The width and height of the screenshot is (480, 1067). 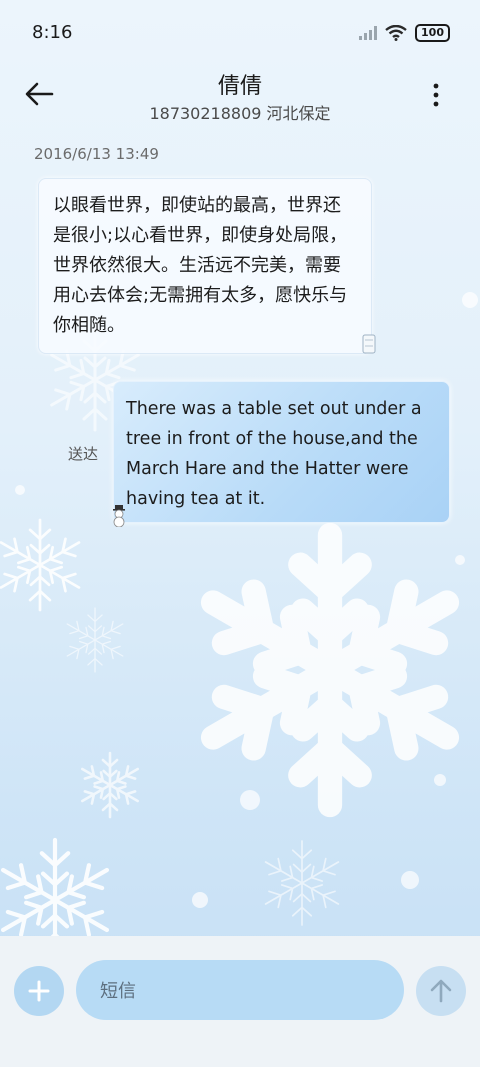 I want to click on message-composer: 短信, so click(x=240, y=1001).